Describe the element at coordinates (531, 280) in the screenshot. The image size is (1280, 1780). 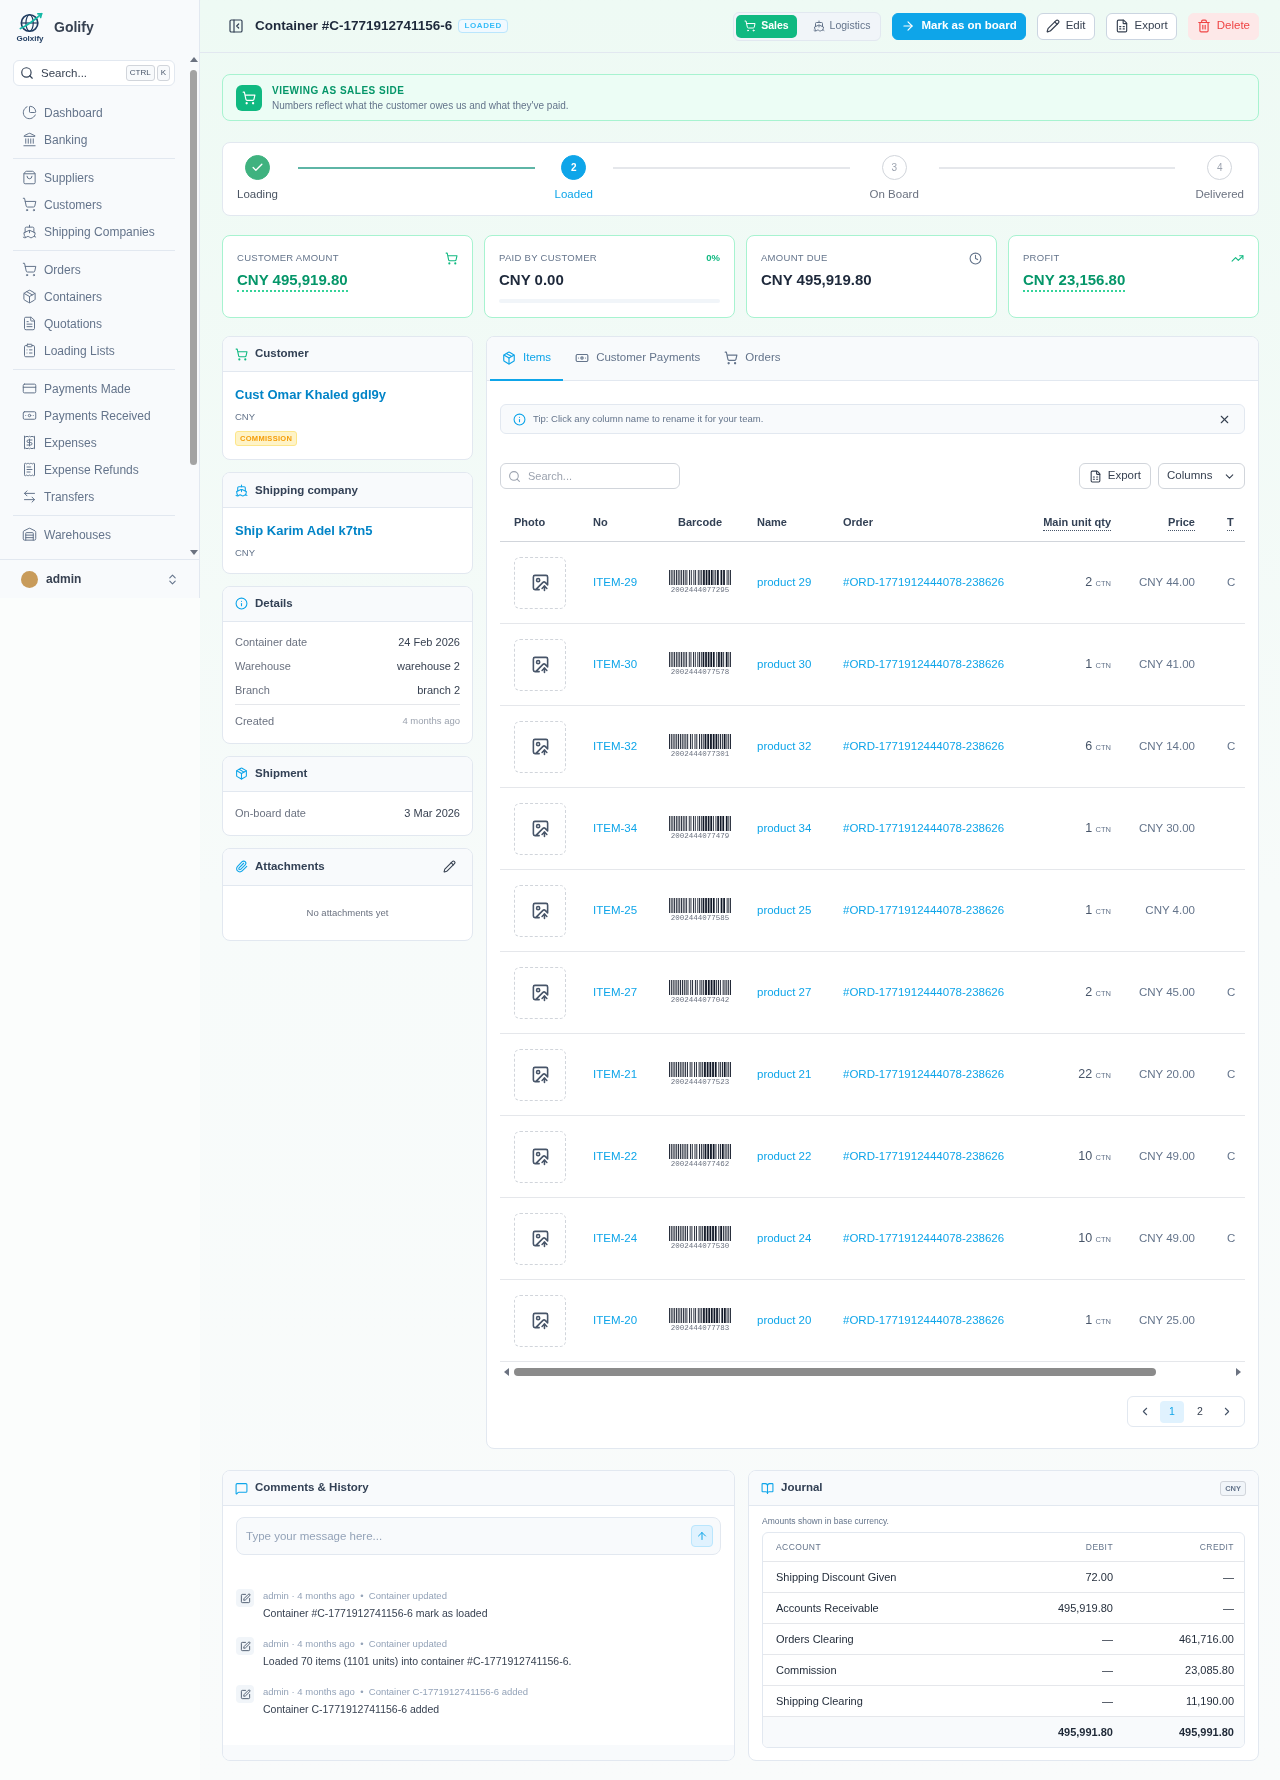
I see `stat-value: CNY 0.00` at that location.